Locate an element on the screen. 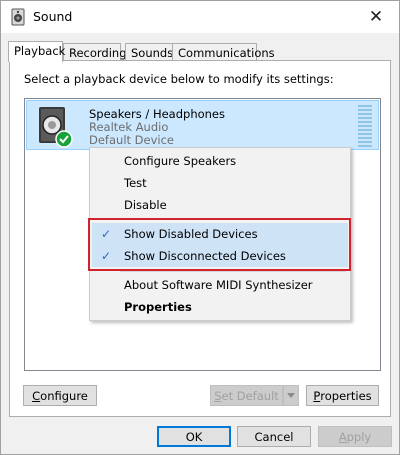 The width and height of the screenshot is (400, 455). set-default-button: Set Default is located at coordinates (246, 395).